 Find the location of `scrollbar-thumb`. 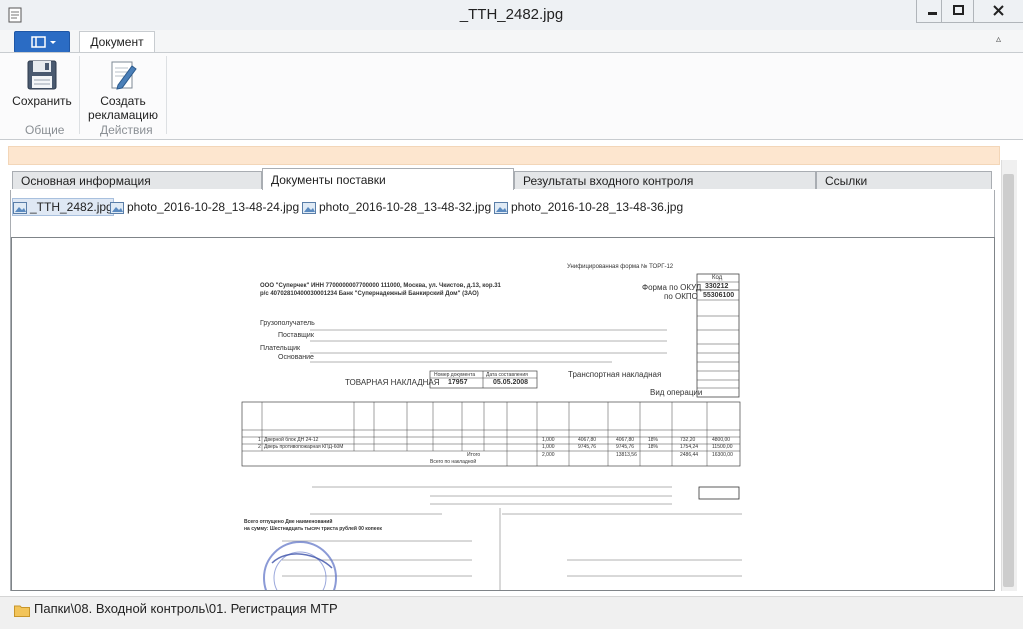

scrollbar-thumb is located at coordinates (1008, 380).